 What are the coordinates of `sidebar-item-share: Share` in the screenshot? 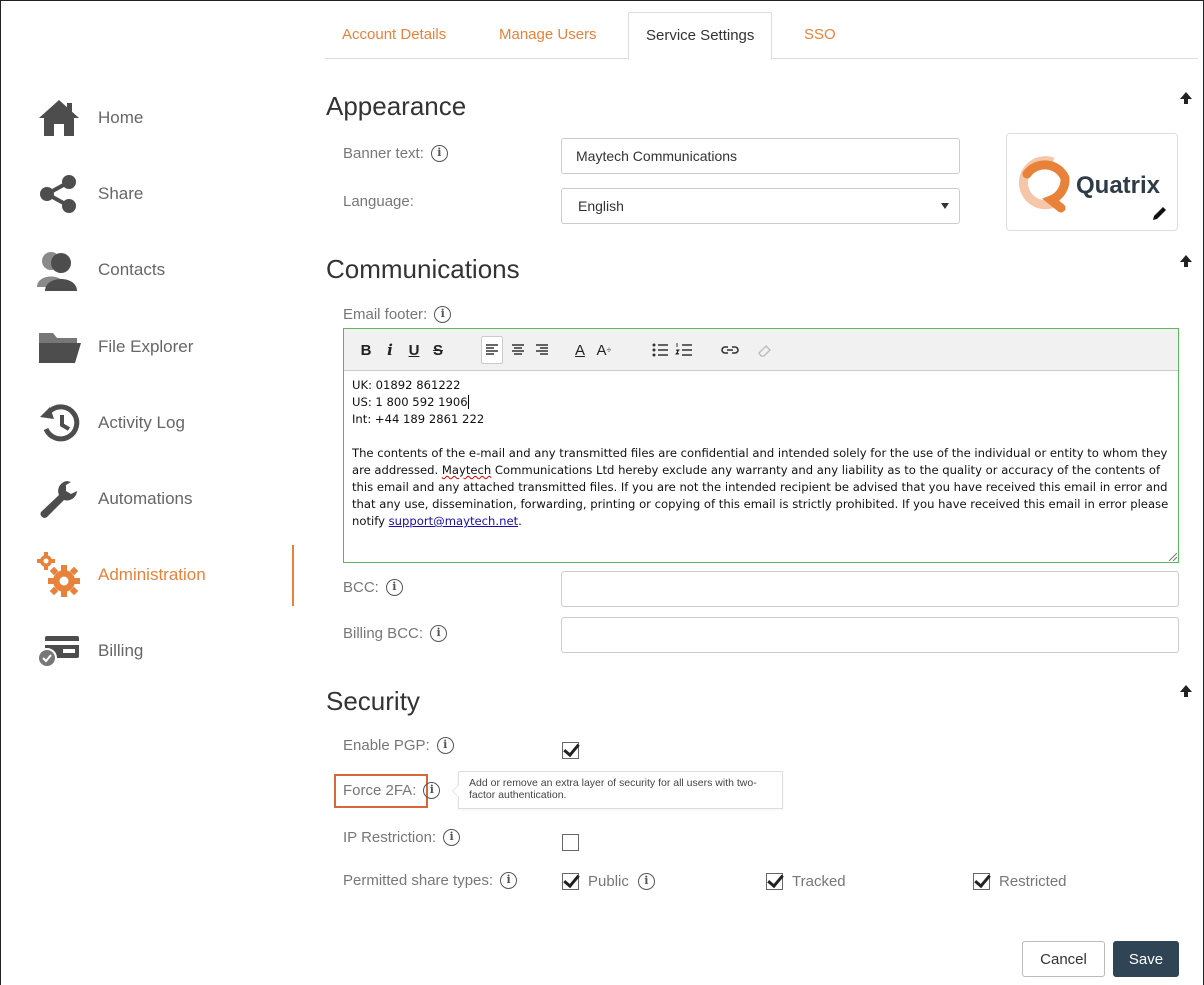 It's located at (150, 194).